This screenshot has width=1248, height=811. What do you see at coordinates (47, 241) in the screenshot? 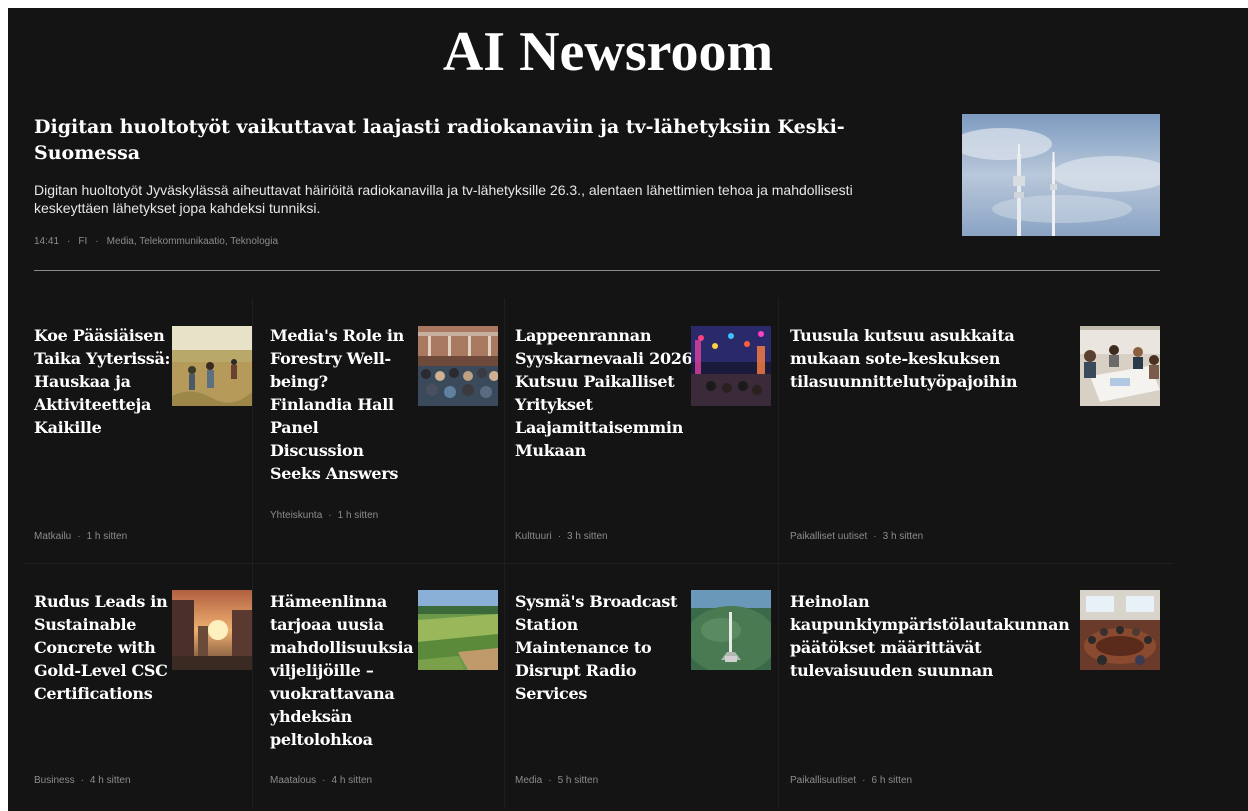
I see `hero-time: 14:41` at bounding box center [47, 241].